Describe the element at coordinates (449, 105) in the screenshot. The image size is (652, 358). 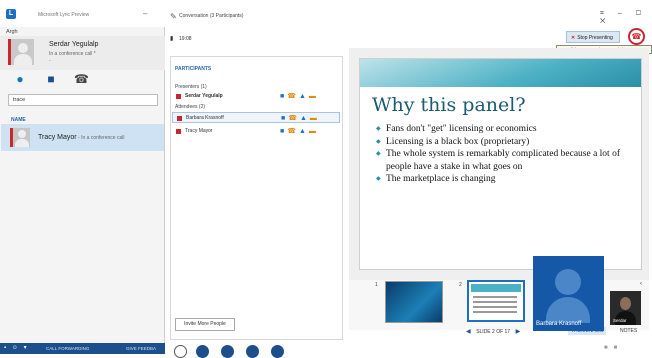
I see `slide-title: Why this panel?` at that location.